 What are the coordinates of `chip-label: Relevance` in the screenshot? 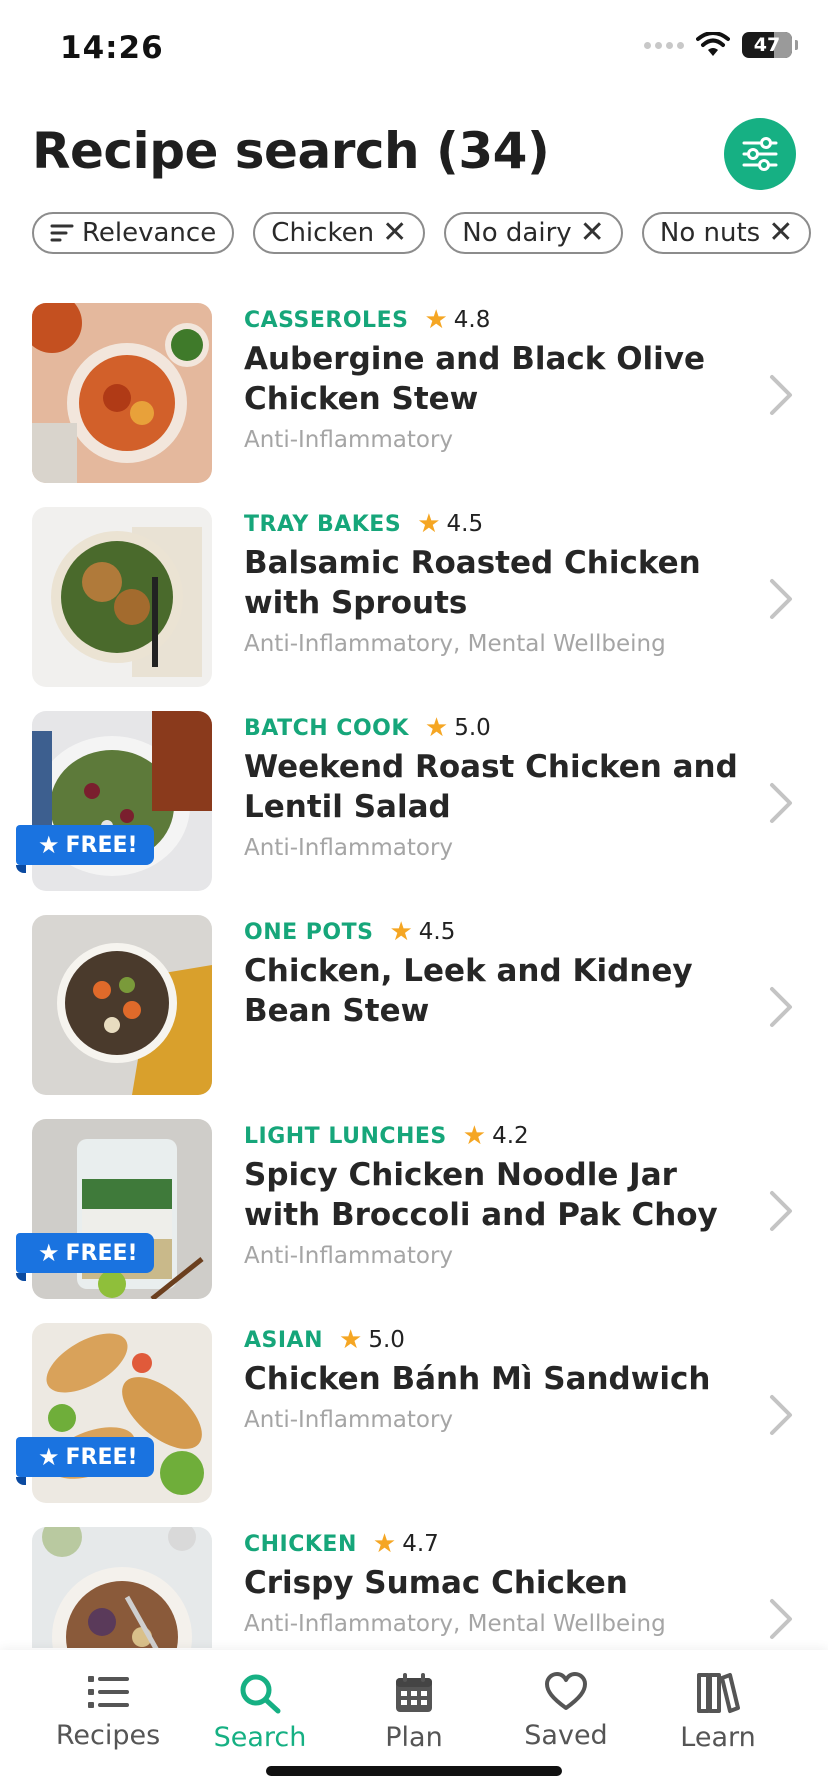 It's located at (149, 233).